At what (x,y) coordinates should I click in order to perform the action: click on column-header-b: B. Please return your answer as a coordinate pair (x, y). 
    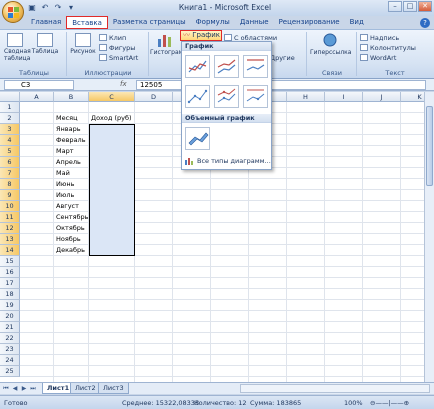
    Looking at the image, I should click on (71, 97).